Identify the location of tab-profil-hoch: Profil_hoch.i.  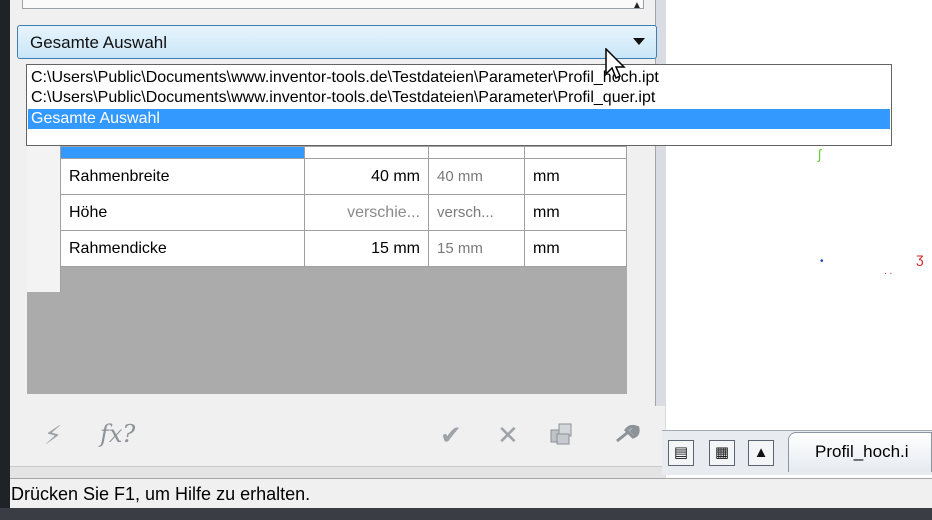
(860, 452).